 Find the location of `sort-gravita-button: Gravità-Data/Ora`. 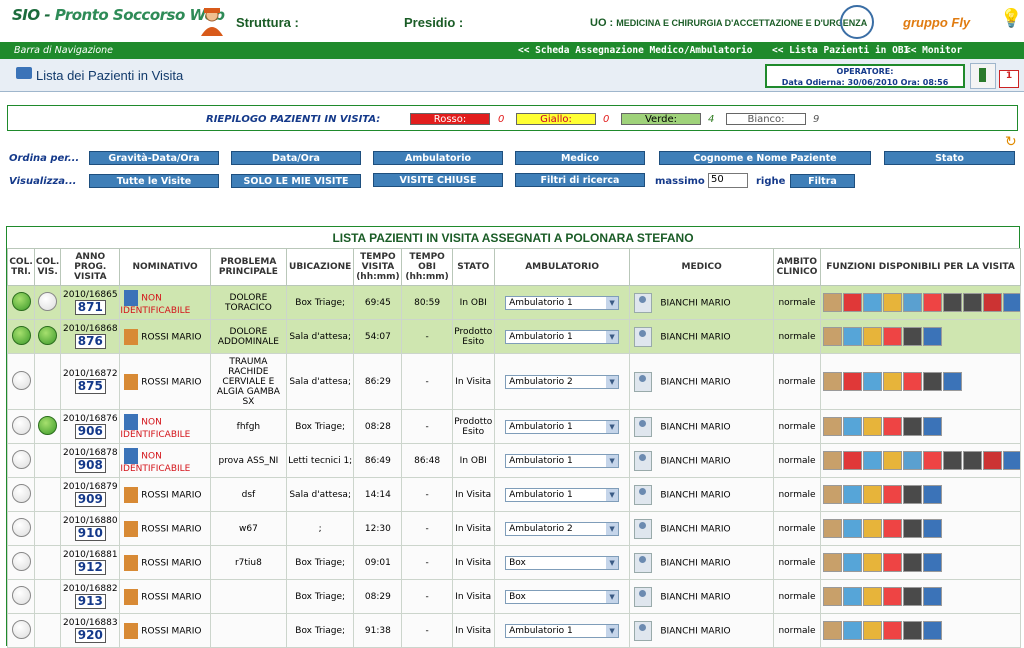

sort-gravita-button: Gravità-Data/Ora is located at coordinates (154, 158).